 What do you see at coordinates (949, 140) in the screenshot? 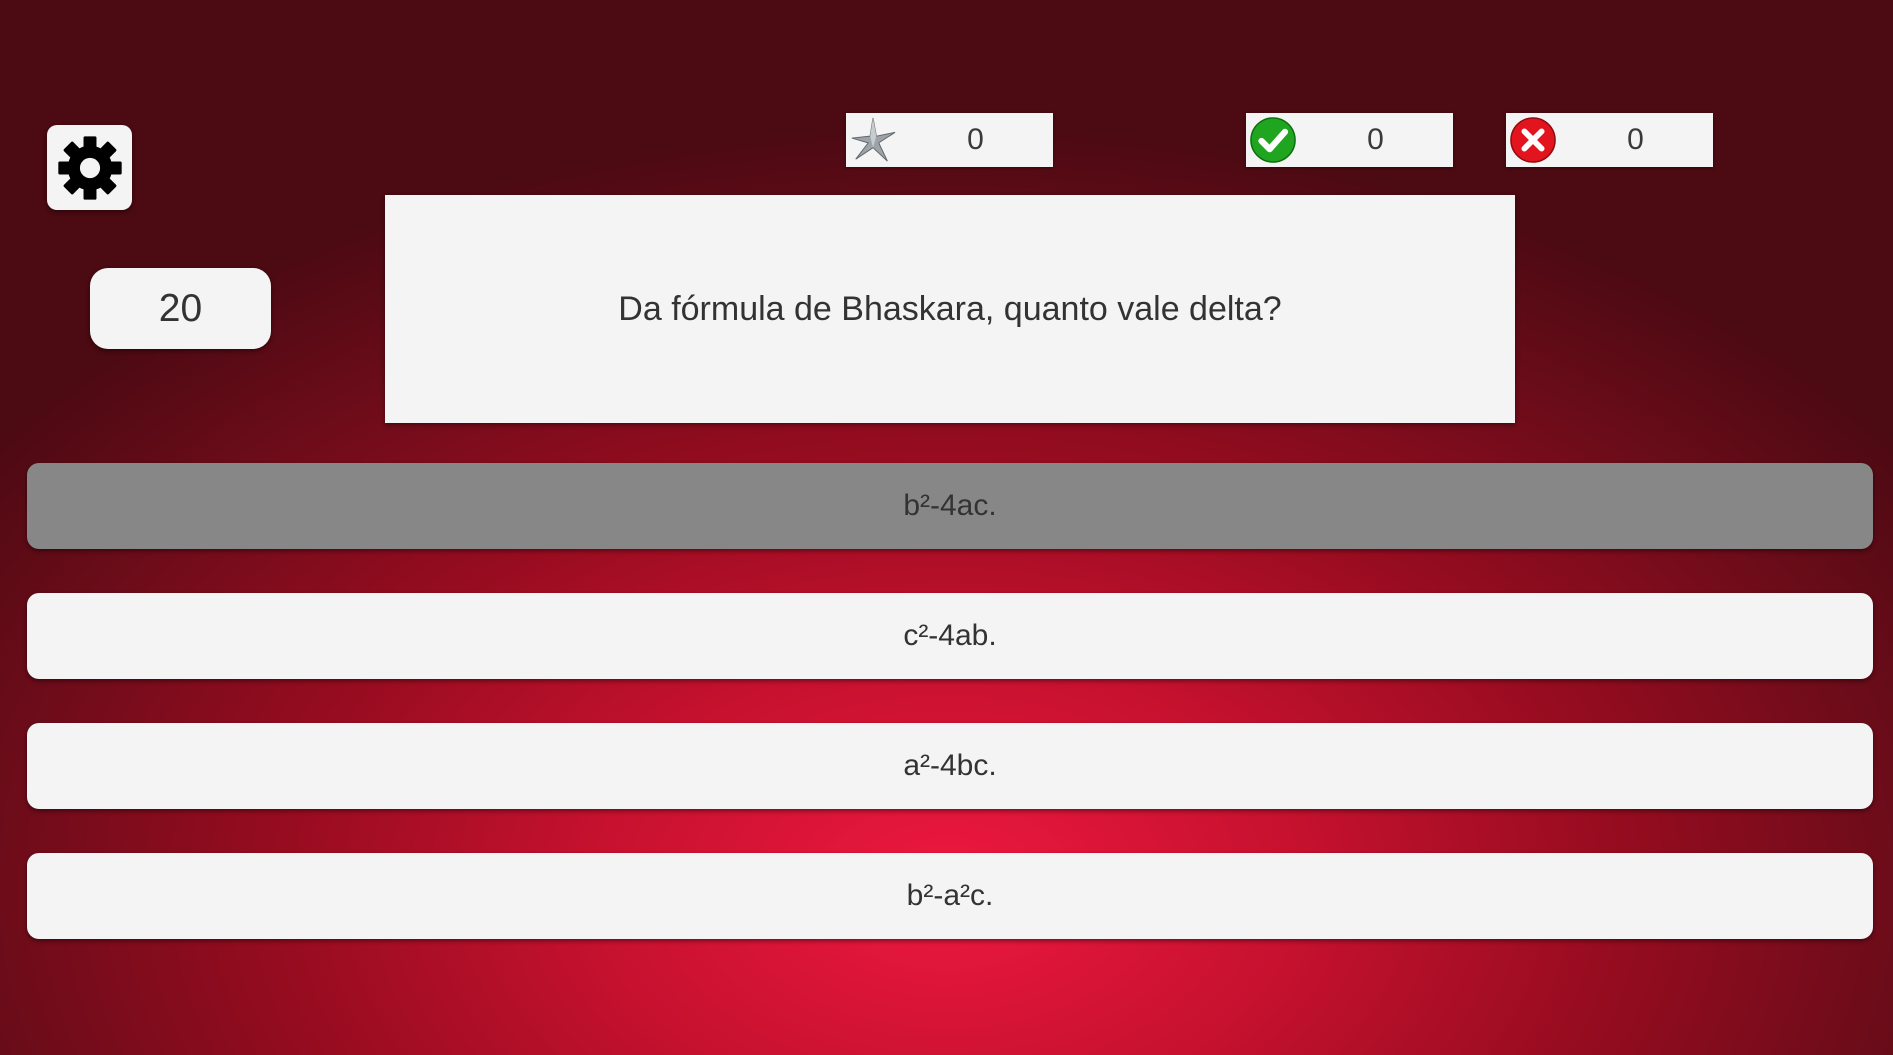
I see `star-score: 0` at bounding box center [949, 140].